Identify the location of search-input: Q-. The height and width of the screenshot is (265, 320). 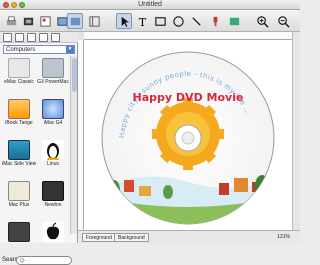
(44, 260).